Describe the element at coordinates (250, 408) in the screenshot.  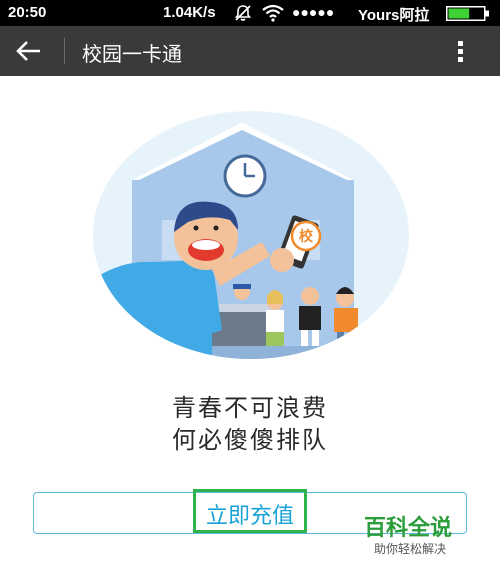
I see `slogan-line-1: 青春不可浪费` at that location.